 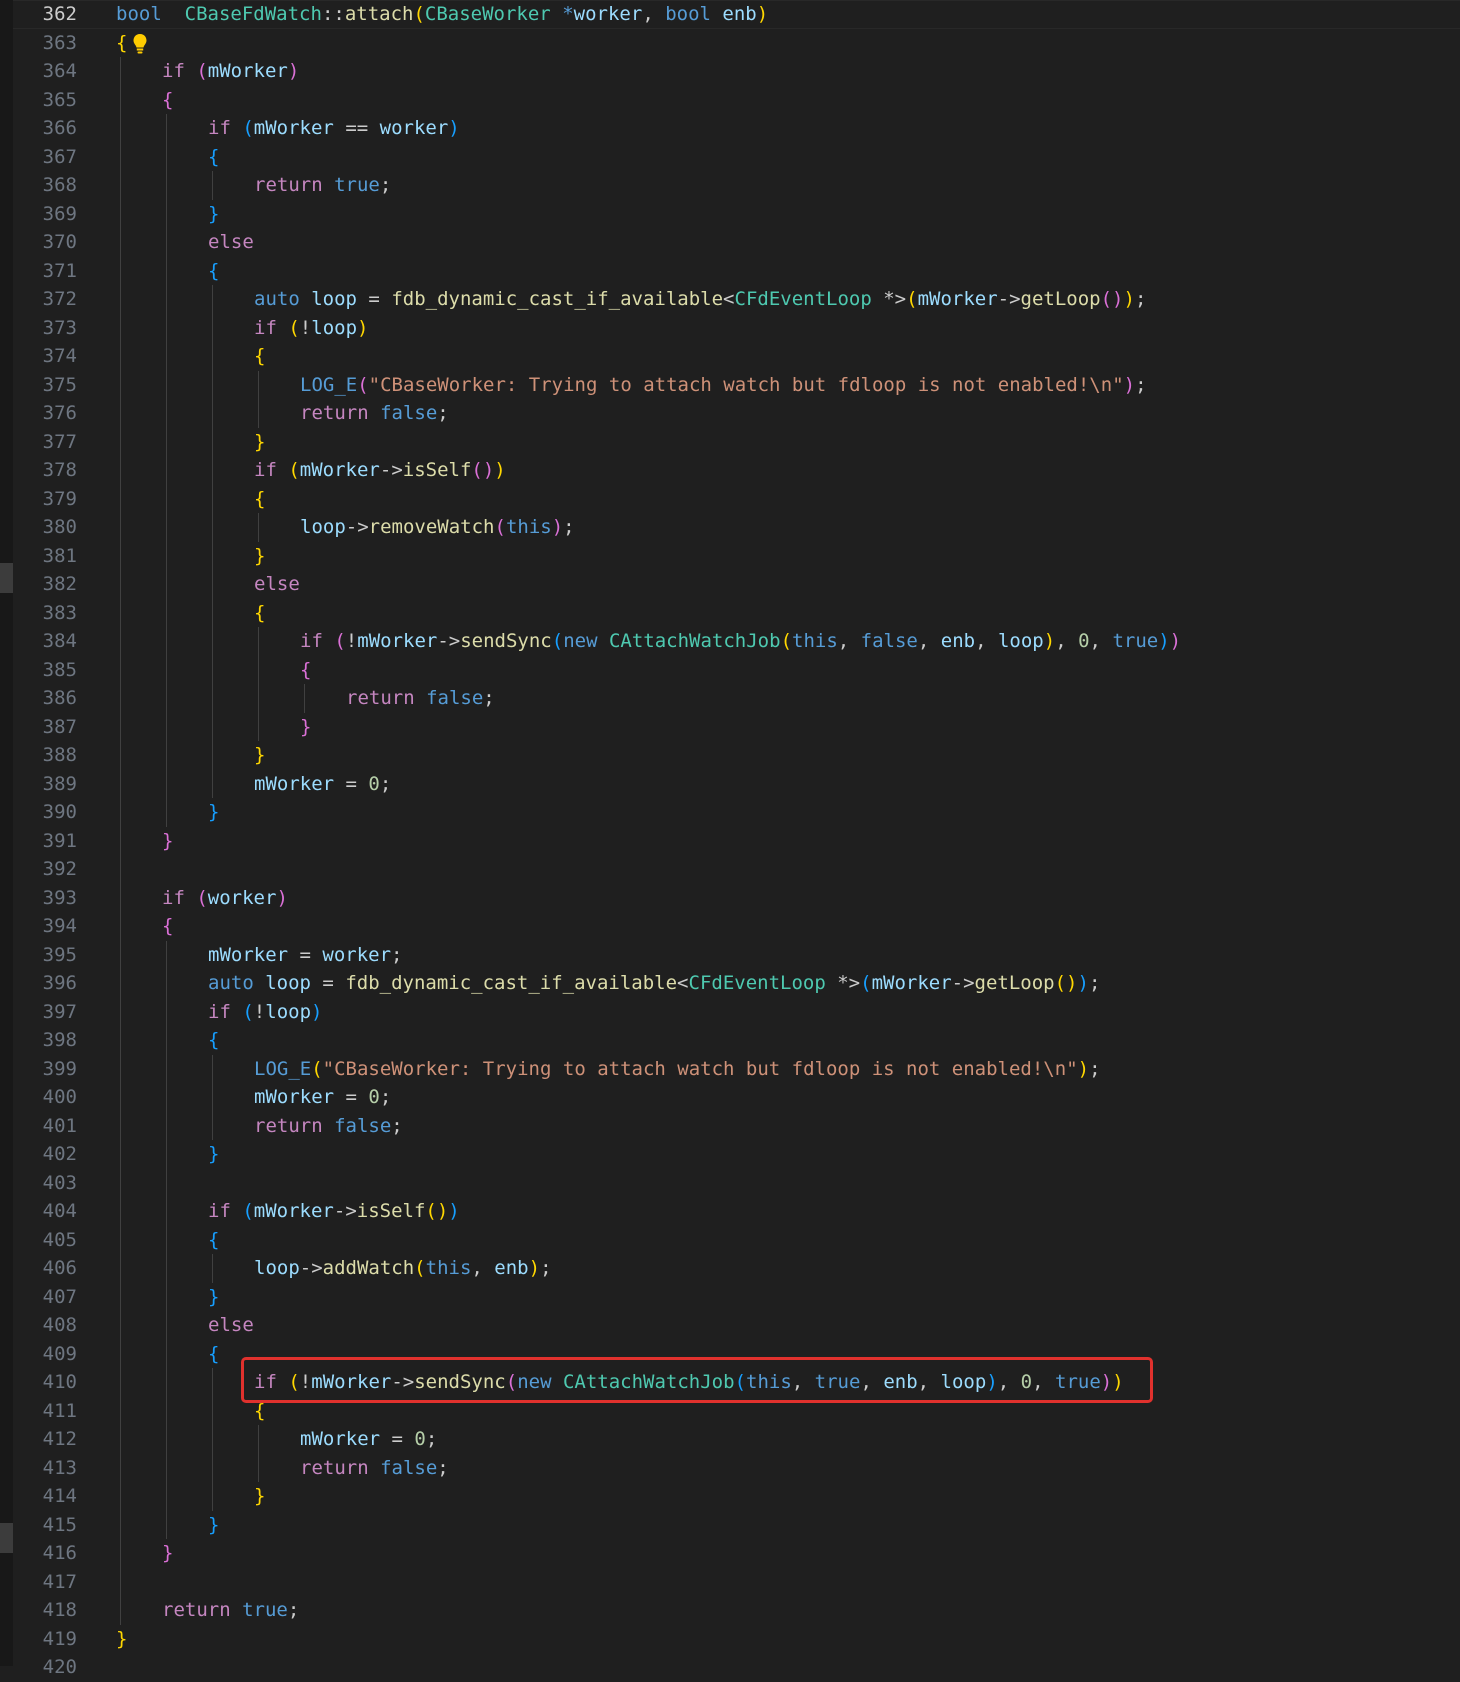 I want to click on line-number: 380, so click(x=45, y=527).